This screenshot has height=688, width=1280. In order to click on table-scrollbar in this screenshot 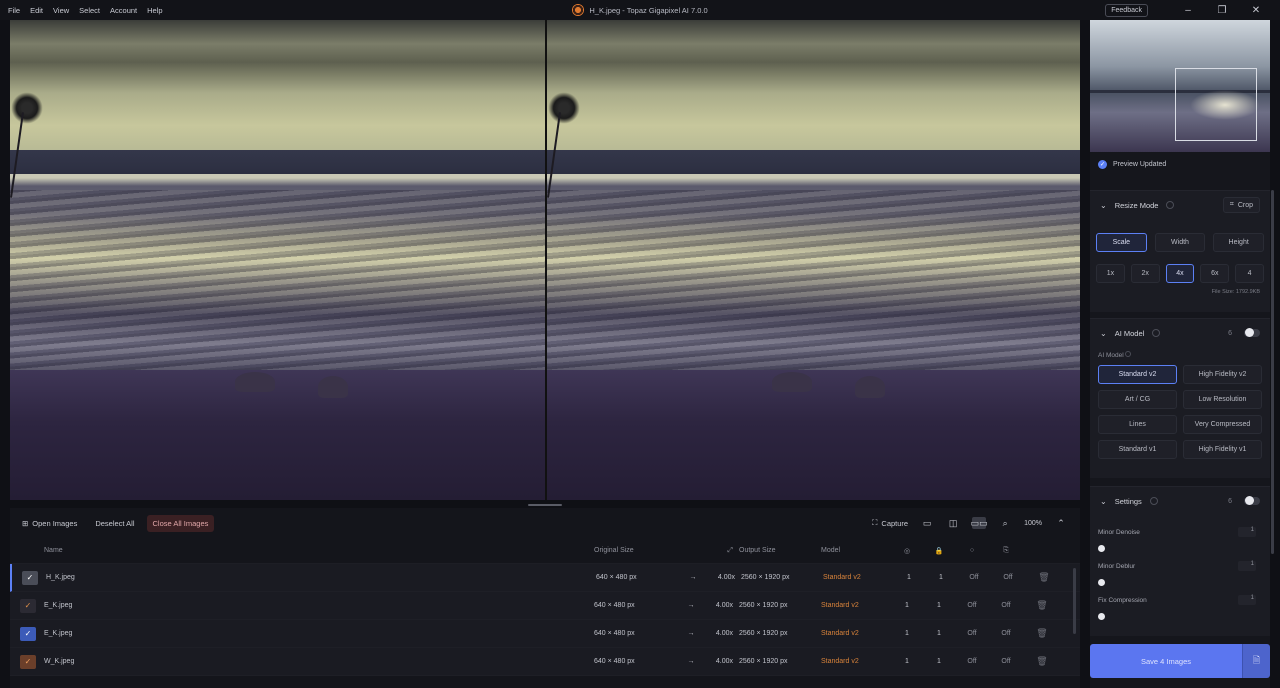, I will do `click(1074, 601)`.